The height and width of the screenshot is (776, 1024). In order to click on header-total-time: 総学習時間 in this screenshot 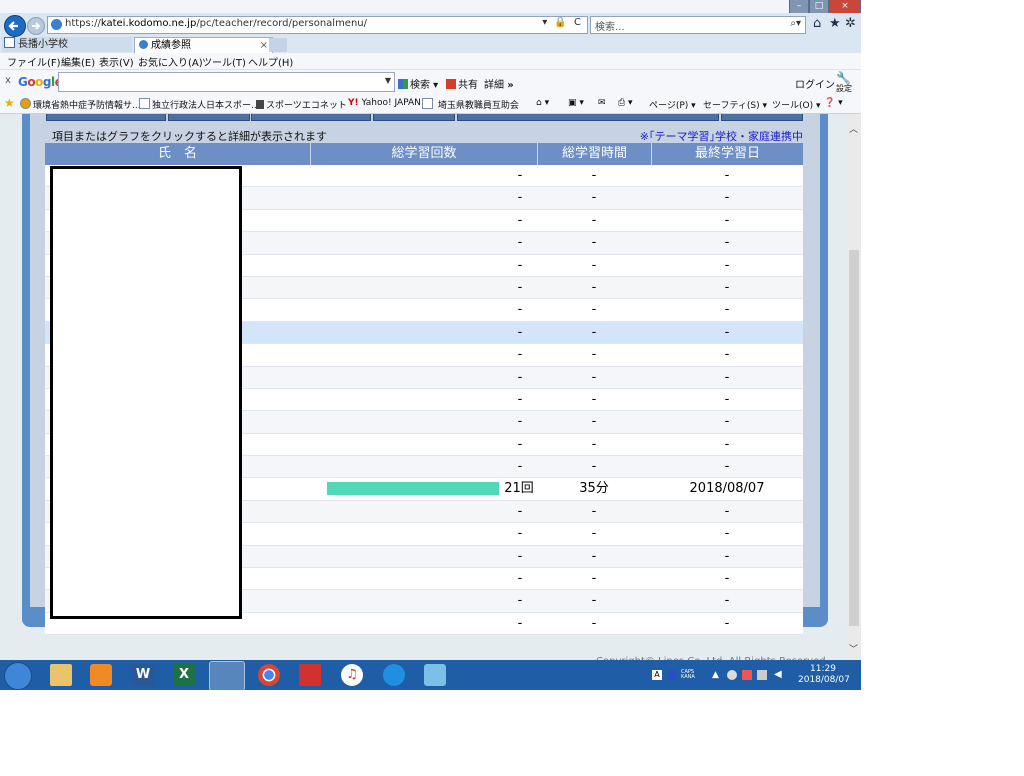, I will do `click(595, 154)`.